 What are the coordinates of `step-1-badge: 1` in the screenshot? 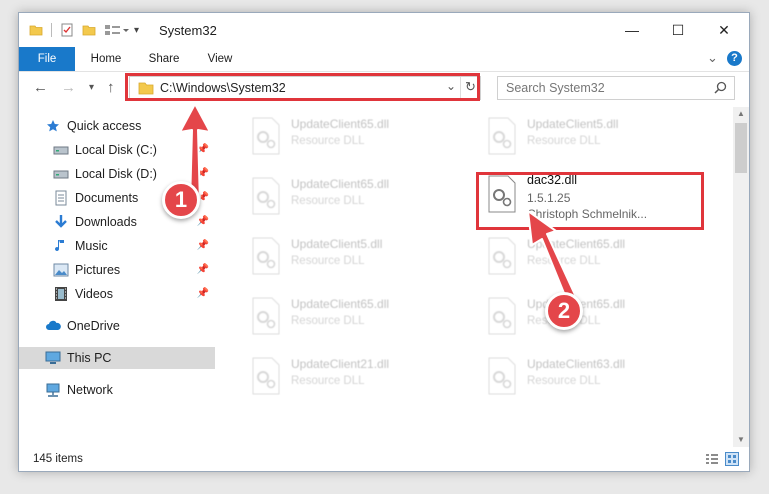 It's located at (181, 200).